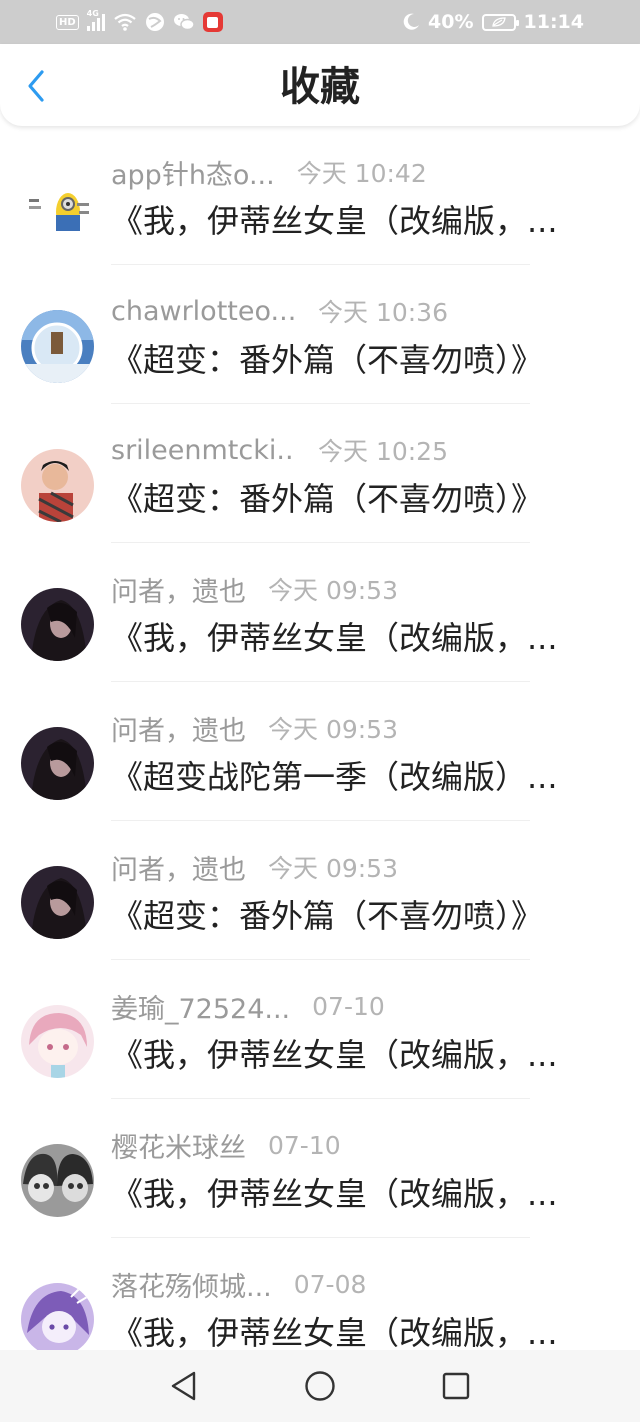 The image size is (640, 1422). I want to click on item-meta: chawrlotteo... 今天 10:36, so click(365, 311).